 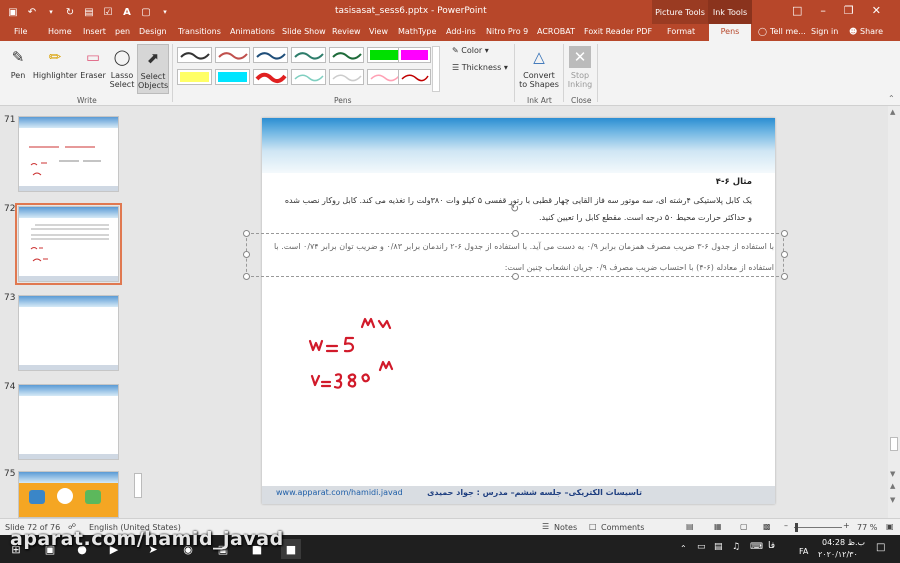 What do you see at coordinates (514, 208) in the screenshot?
I see `rotate-handle-icon: ↻` at bounding box center [514, 208].